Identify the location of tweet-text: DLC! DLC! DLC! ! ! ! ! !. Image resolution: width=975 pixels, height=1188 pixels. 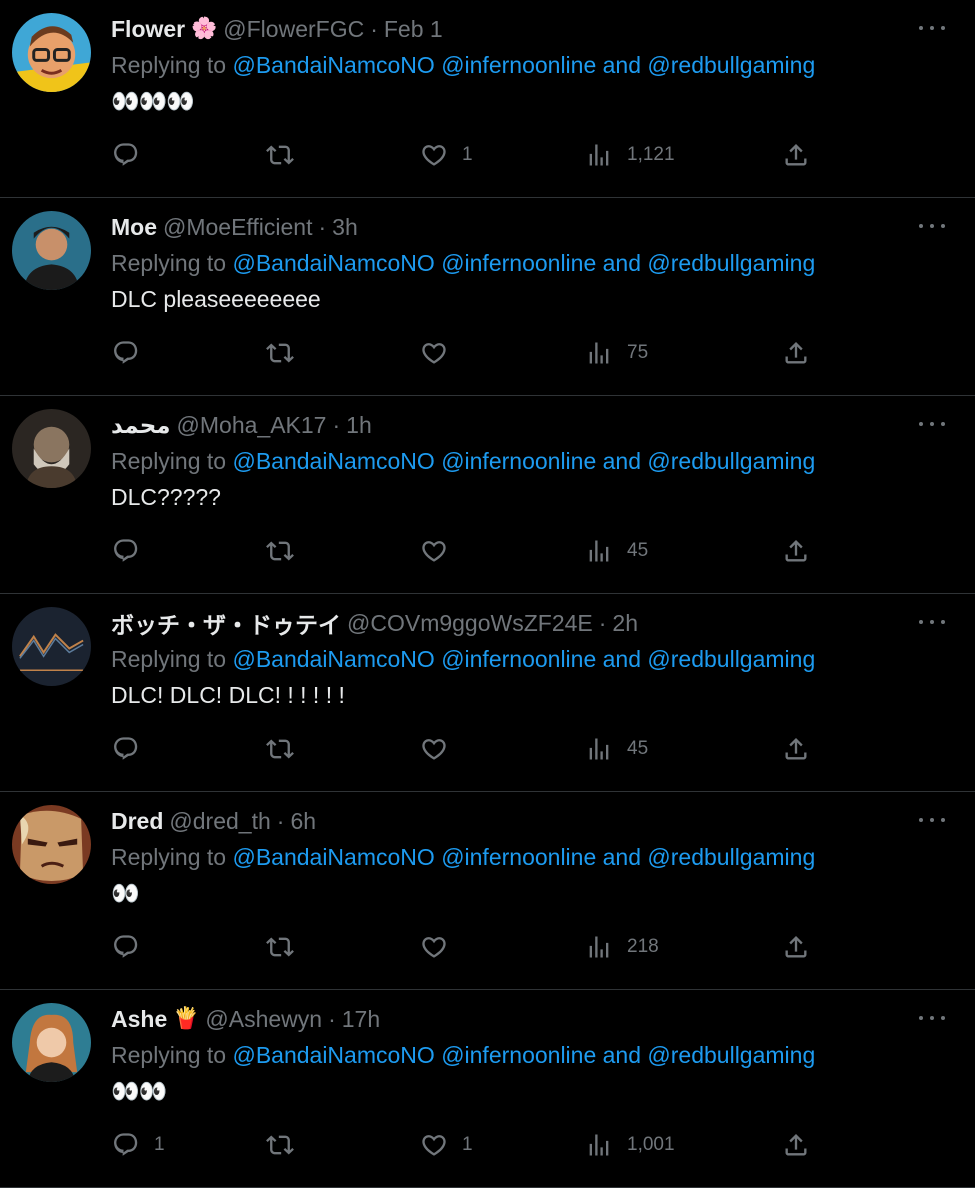
(228, 695).